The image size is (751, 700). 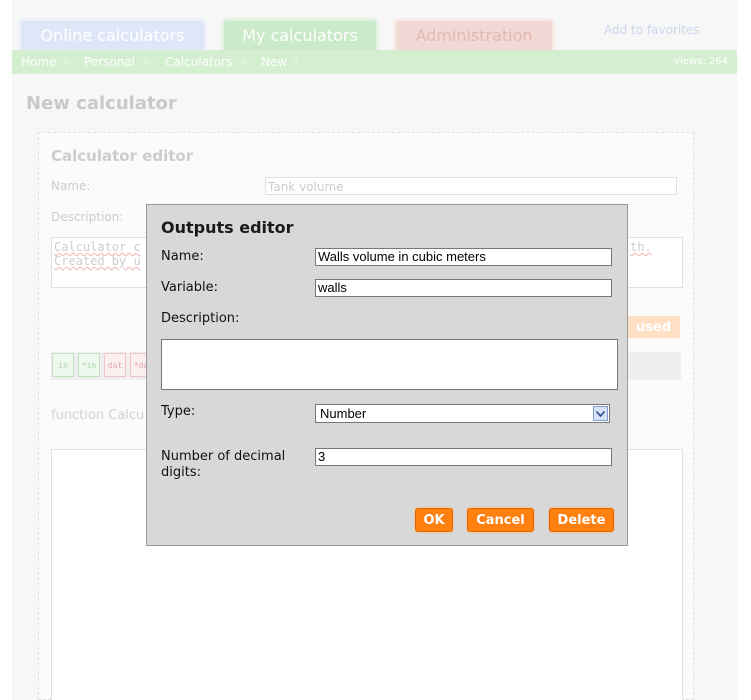 I want to click on tab-label: Online calculators, so click(x=112, y=35).